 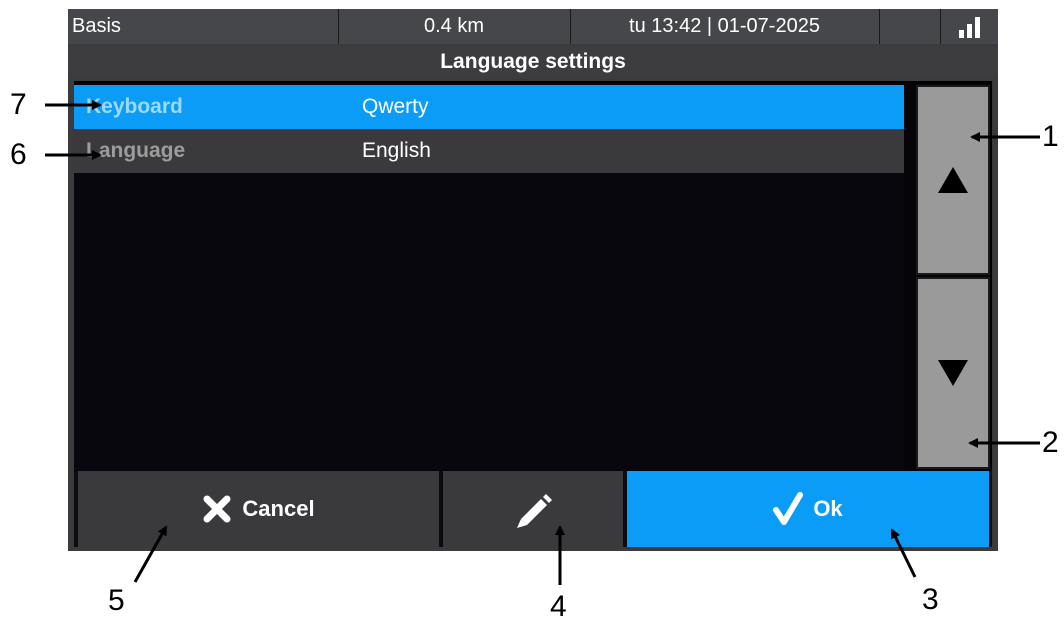 What do you see at coordinates (930, 599) in the screenshot?
I see `callout-3: 3` at bounding box center [930, 599].